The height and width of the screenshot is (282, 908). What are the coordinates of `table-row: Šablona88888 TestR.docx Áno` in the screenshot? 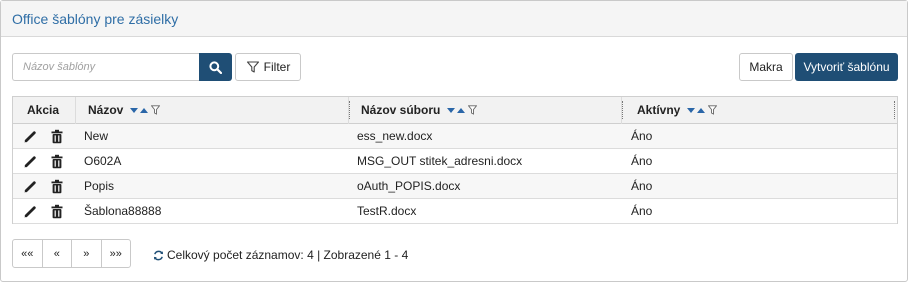 It's located at (455, 211).